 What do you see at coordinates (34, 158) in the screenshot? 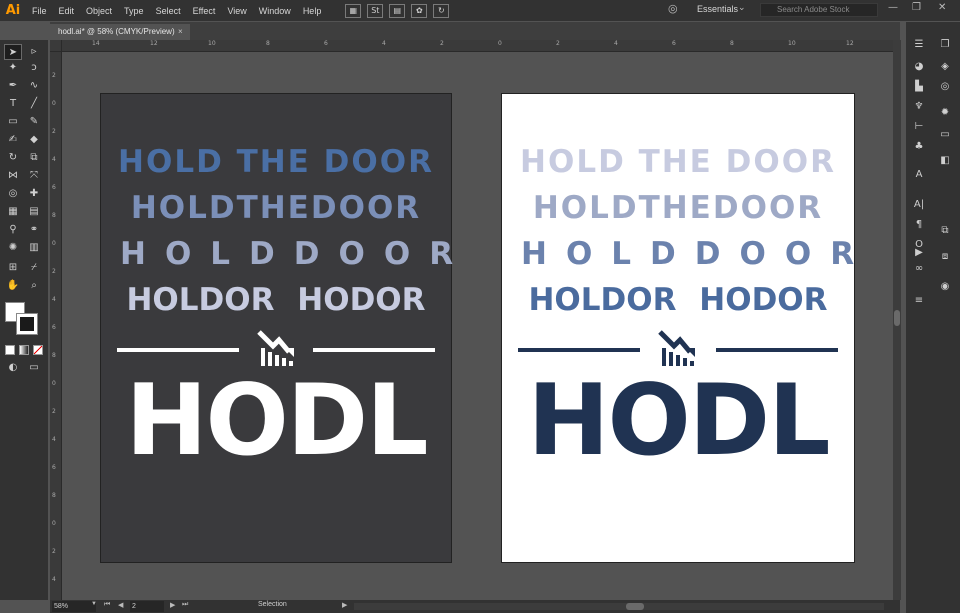
I see `scale-tool-icon: ⧉` at bounding box center [34, 158].